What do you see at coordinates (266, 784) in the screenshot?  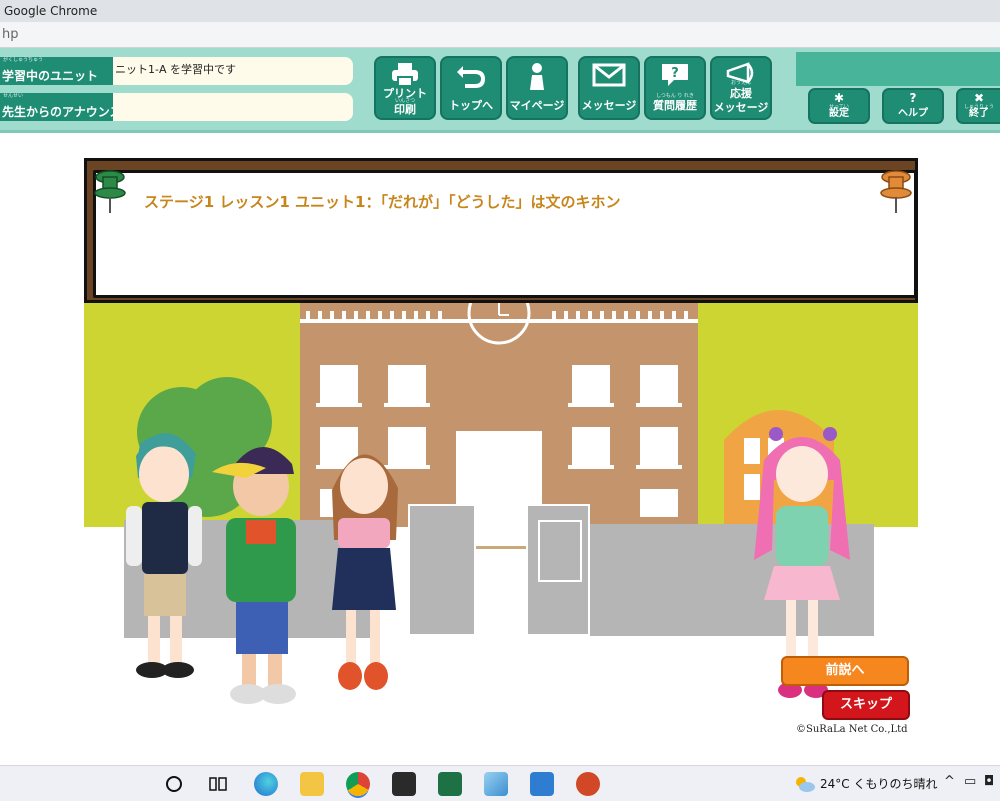 I see `edge-icon` at bounding box center [266, 784].